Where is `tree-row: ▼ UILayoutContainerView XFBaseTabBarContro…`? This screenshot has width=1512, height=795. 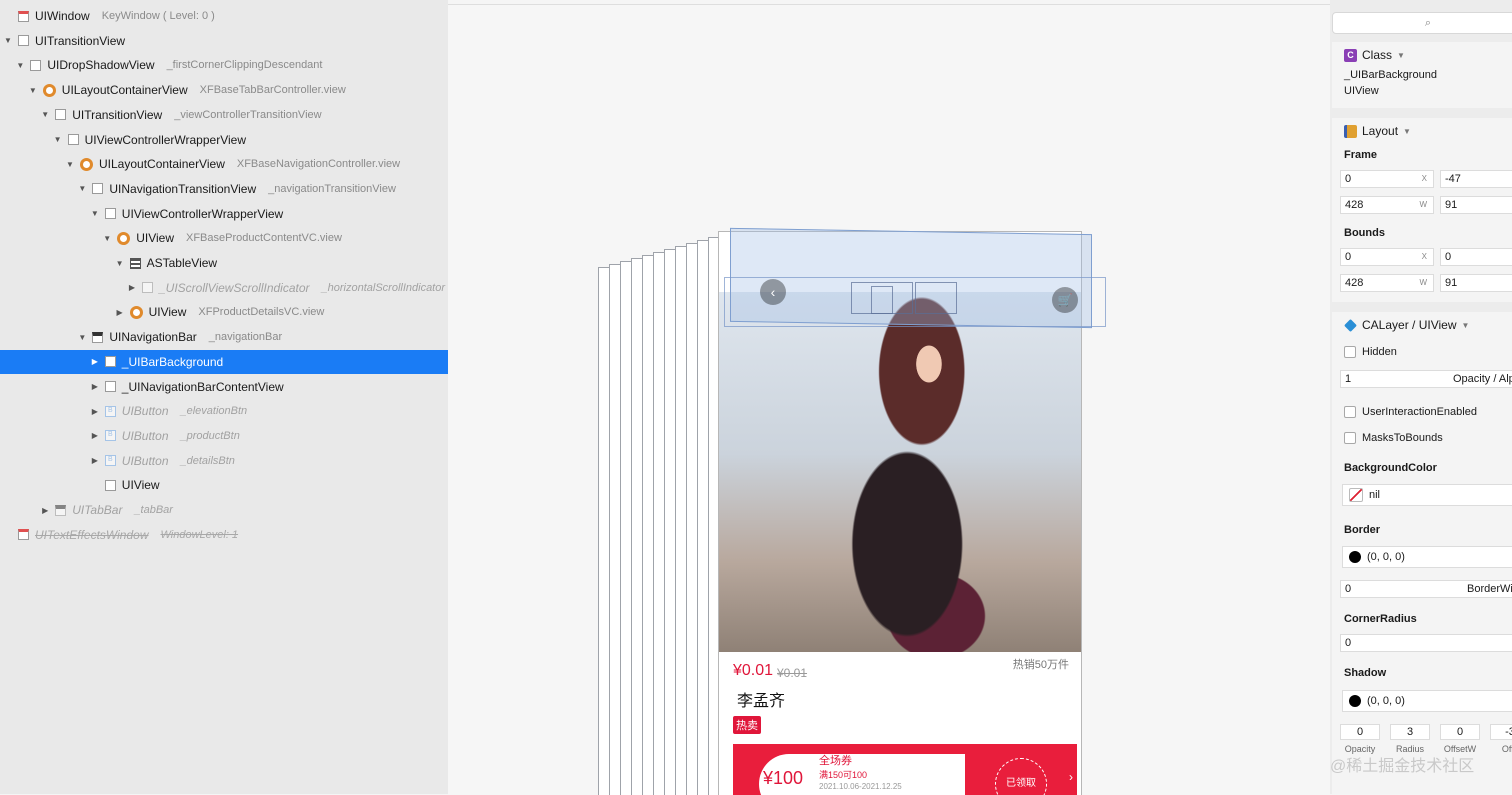
tree-row: ▼ UILayoutContainerView XFBaseTabBarContro… is located at coordinates (224, 90).